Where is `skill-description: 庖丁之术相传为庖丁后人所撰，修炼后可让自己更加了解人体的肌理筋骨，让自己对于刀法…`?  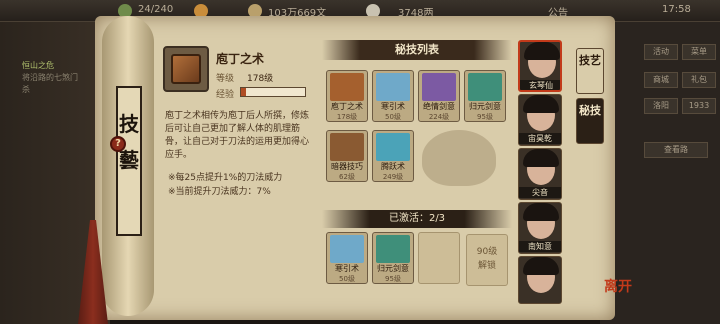 skill-description: 庖丁之术相传为庖丁后人所撰，修炼后可让自己更加了解人体的肌理筋骨，让自己对于刀法… is located at coordinates (237, 135).